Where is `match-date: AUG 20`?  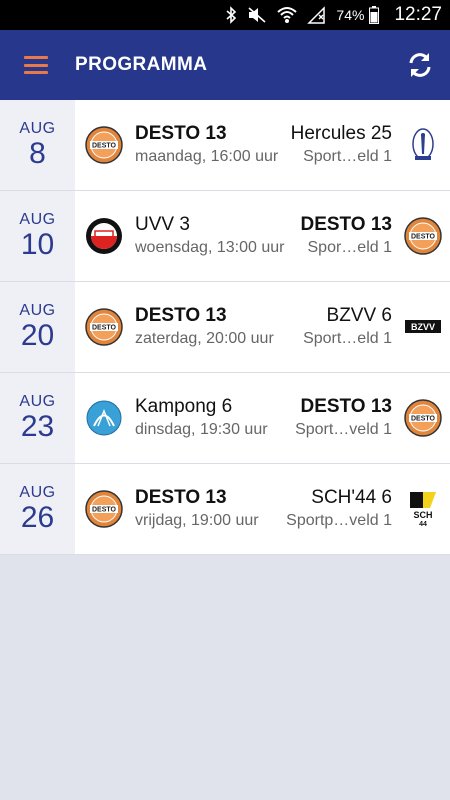 match-date: AUG 20 is located at coordinates (37, 327).